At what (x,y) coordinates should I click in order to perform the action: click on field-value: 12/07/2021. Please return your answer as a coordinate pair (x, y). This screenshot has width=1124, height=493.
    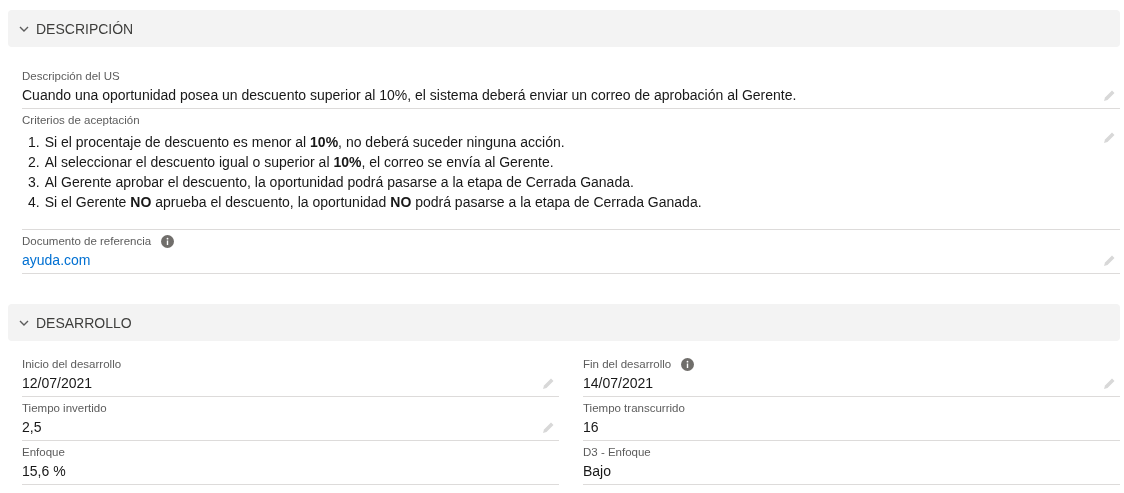
    Looking at the image, I should click on (58, 383).